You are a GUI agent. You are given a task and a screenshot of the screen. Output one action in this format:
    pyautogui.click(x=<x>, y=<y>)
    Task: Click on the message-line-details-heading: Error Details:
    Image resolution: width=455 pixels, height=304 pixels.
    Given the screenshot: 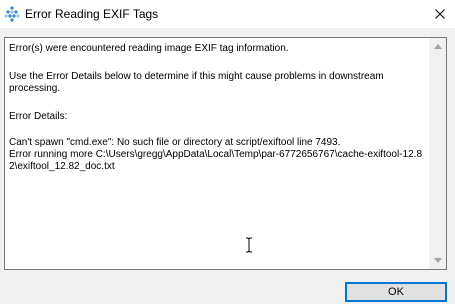 What is the action you would take?
    pyautogui.click(x=38, y=116)
    